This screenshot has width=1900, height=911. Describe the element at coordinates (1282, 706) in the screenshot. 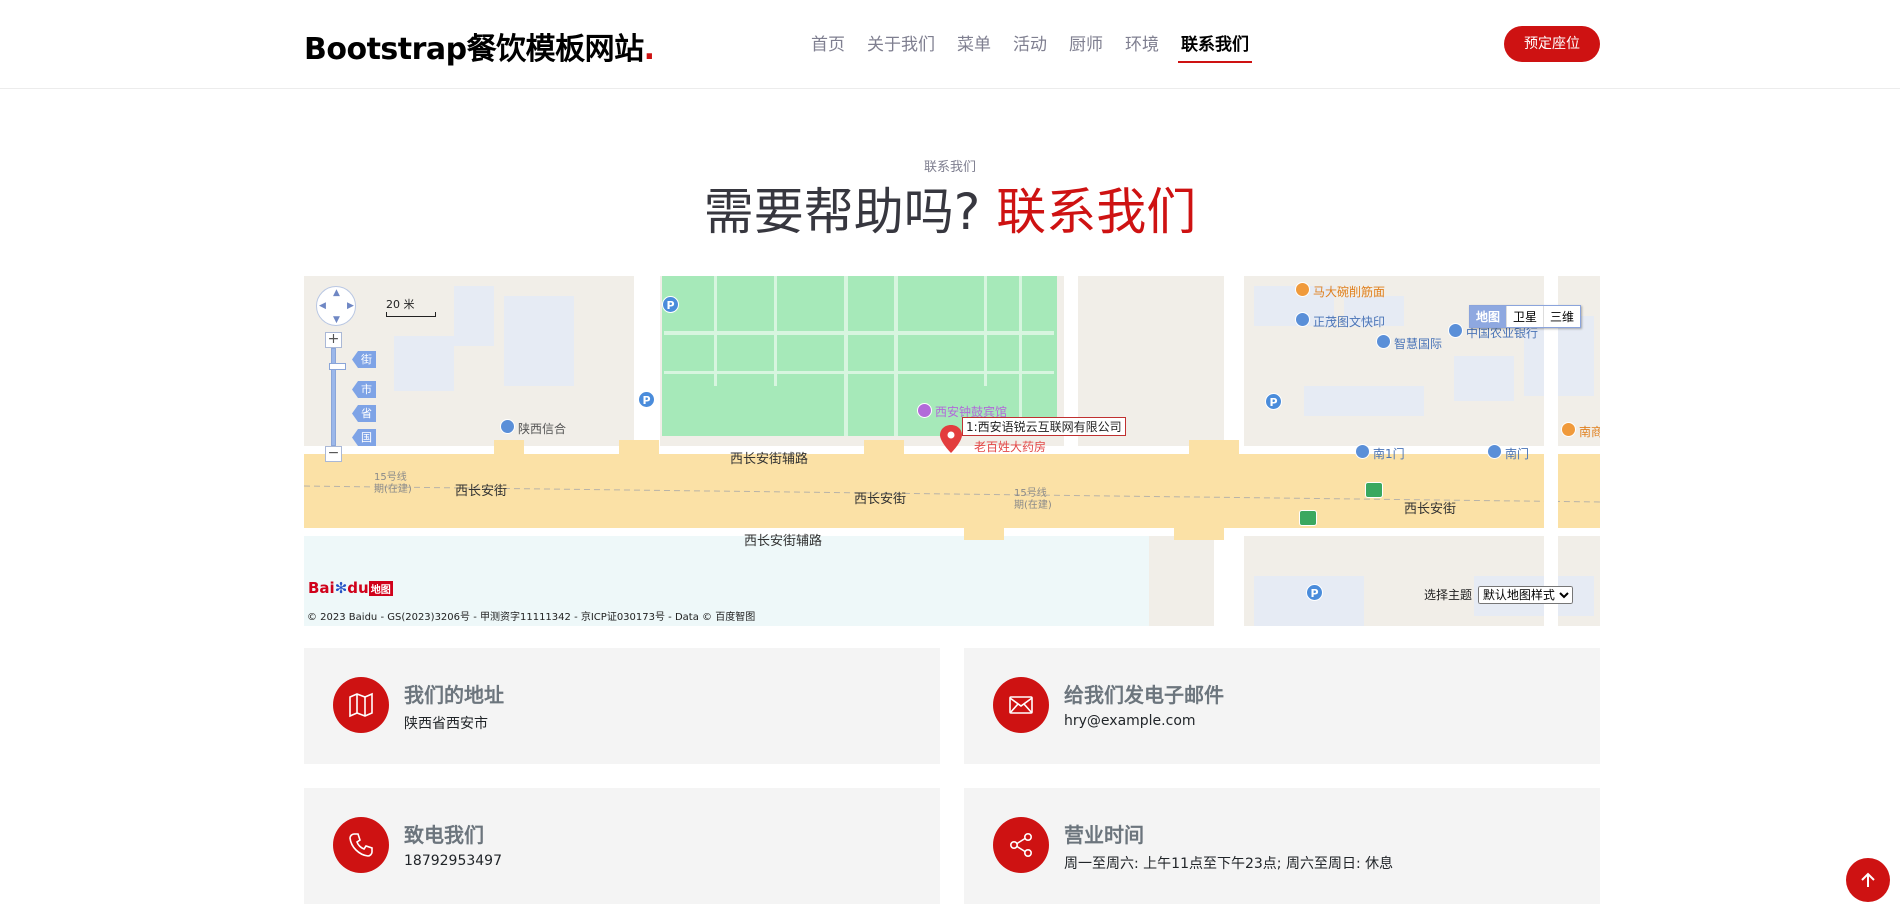

I see `card-email: 给我们发电子邮件 hry@example.com` at that location.